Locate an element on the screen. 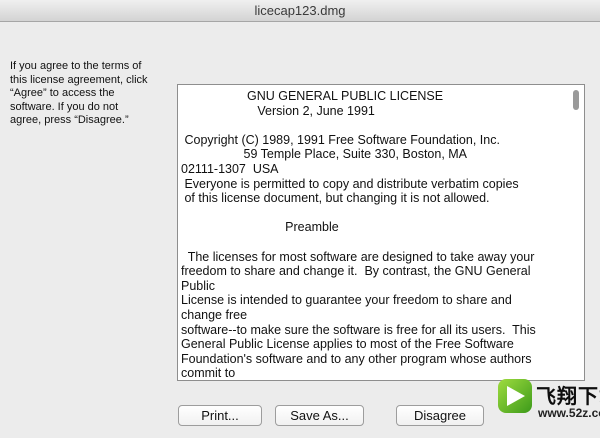  license-line: 02111-1307 USA is located at coordinates (230, 168).